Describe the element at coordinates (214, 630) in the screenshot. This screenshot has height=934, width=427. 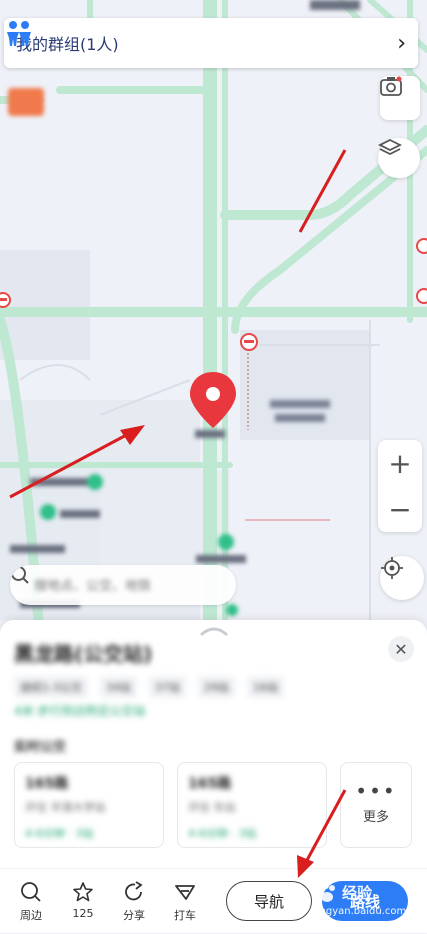
I see `sheet-handle-icon` at that location.